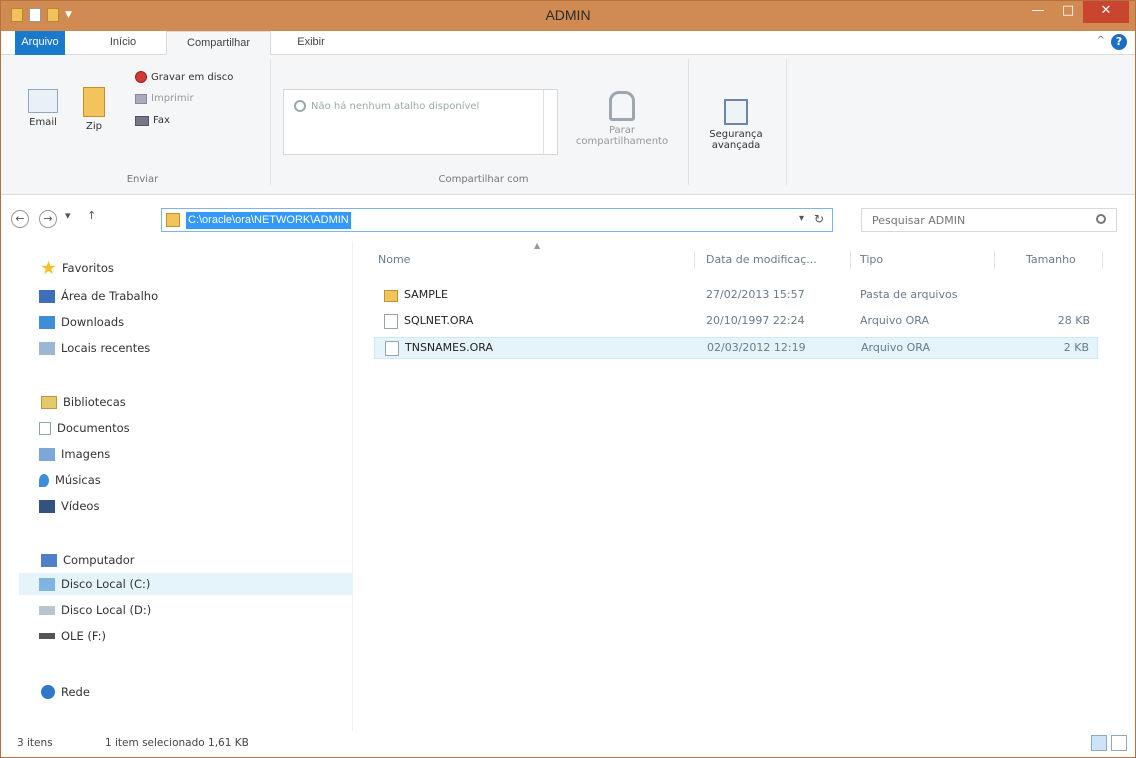 The width and height of the screenshot is (1136, 758). Describe the element at coordinates (1101, 219) in the screenshot. I see `search-icon` at that location.